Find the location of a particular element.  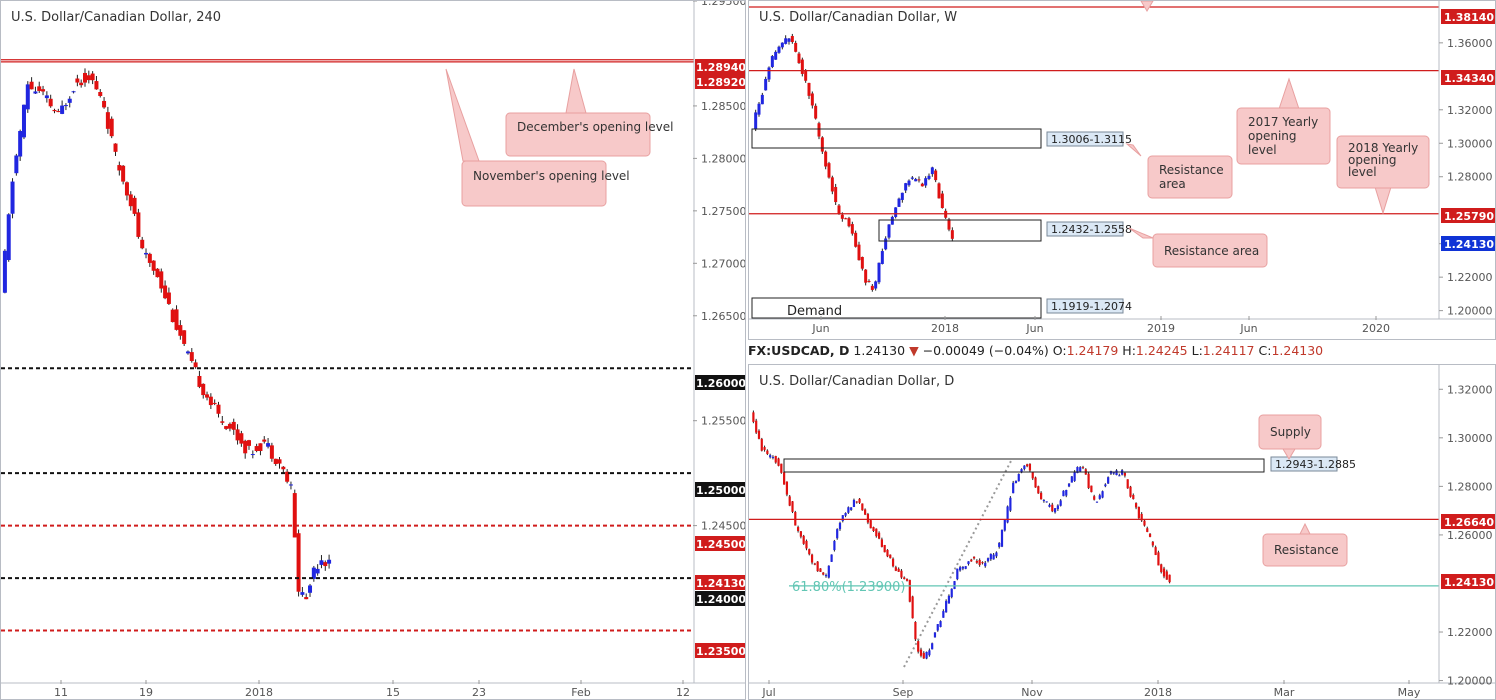

y-tick-label: 1.22000 is located at coordinates (1470, 632).